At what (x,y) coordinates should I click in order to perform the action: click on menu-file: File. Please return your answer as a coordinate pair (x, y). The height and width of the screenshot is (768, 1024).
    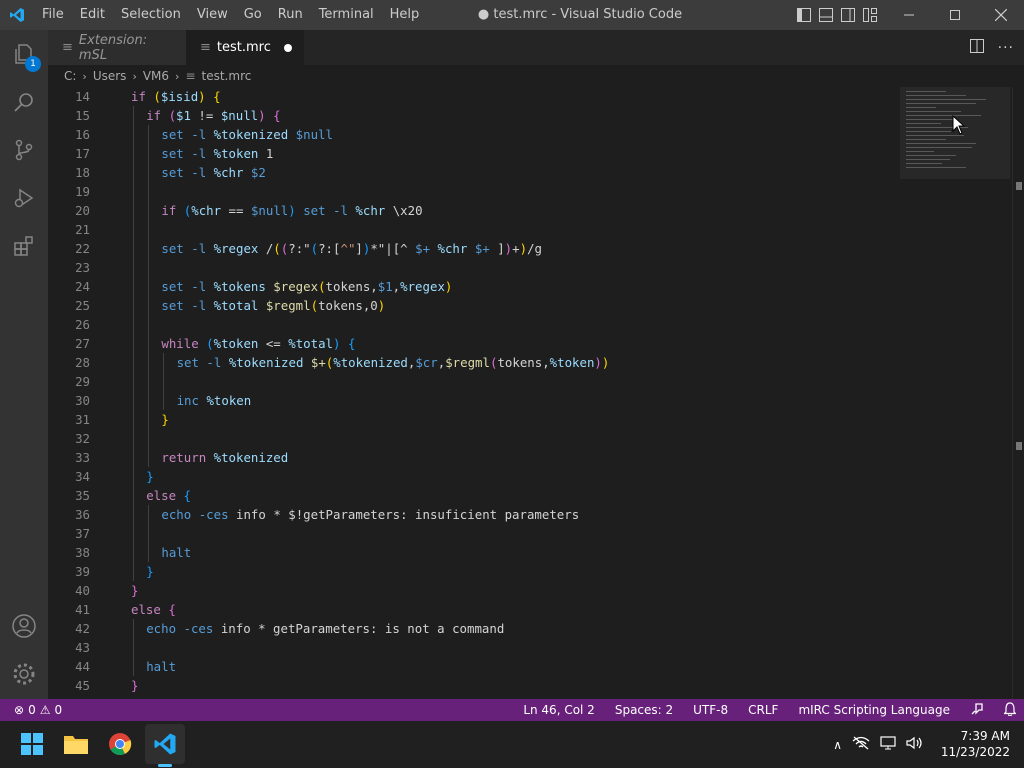
    Looking at the image, I should click on (53, 15).